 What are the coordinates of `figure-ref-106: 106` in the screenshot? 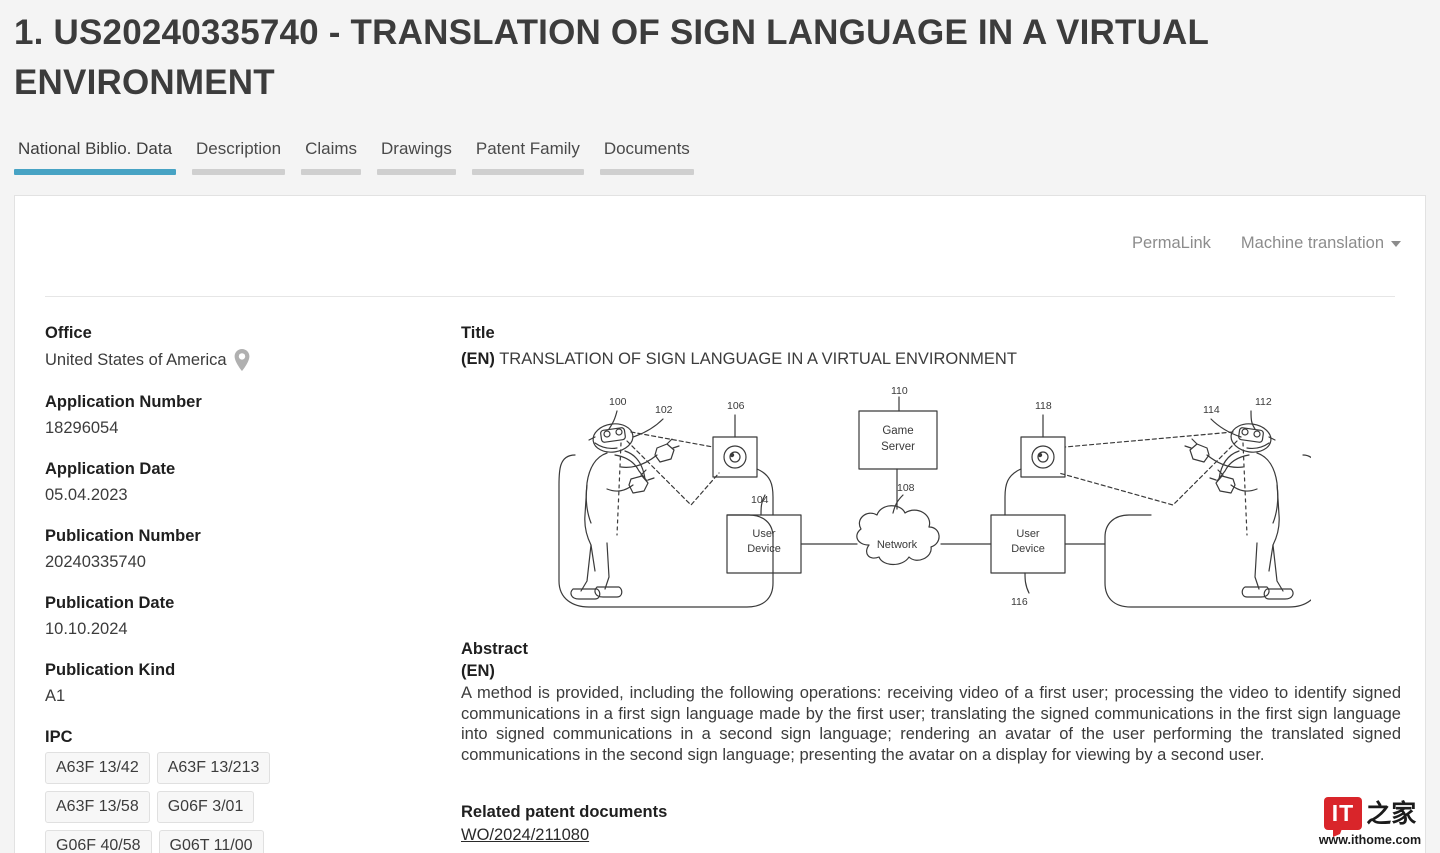 It's located at (736, 406).